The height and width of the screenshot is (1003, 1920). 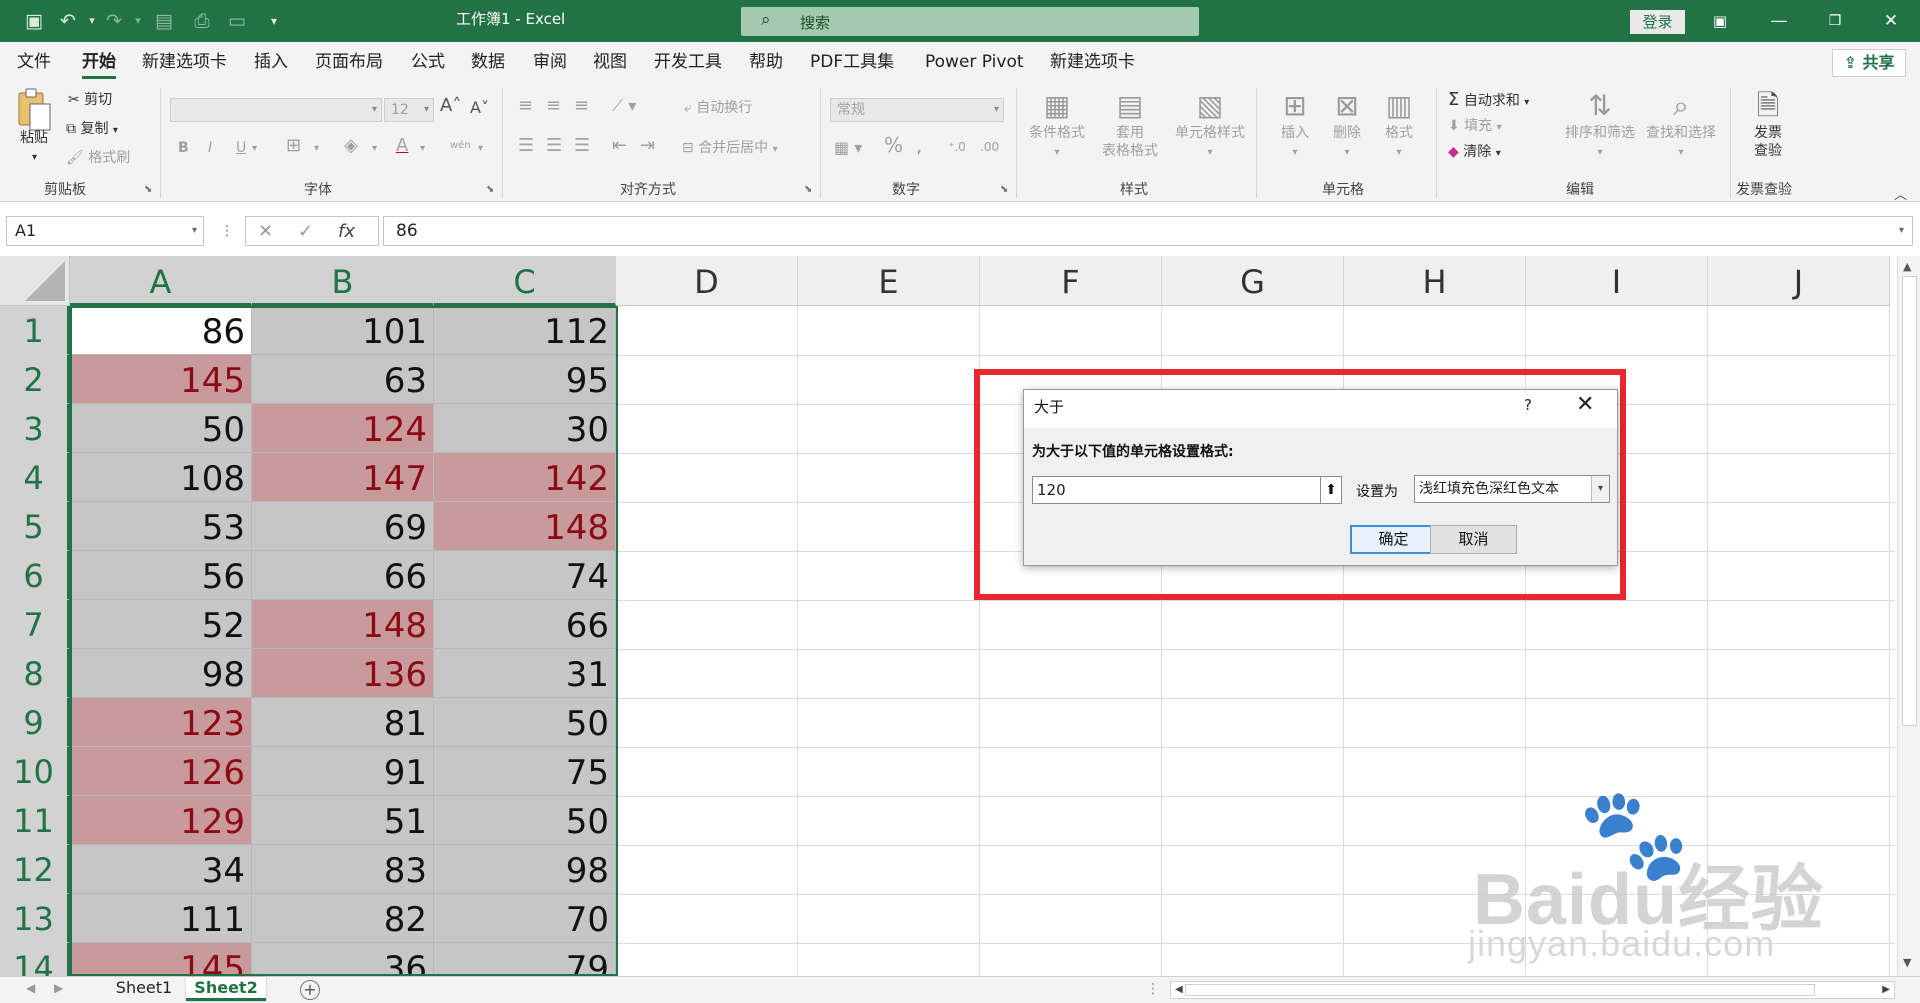 I want to click on collapse-ribbon-icon: ︿, so click(x=1900, y=193).